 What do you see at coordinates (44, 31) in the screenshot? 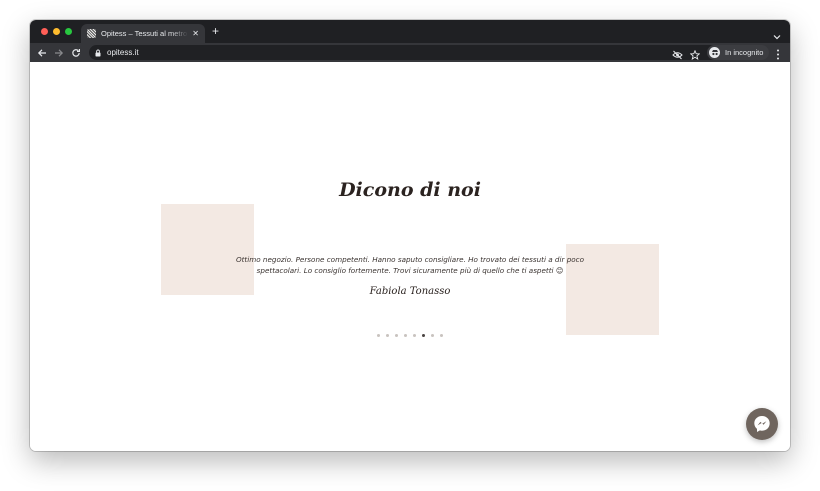
I see `close-window-button` at bounding box center [44, 31].